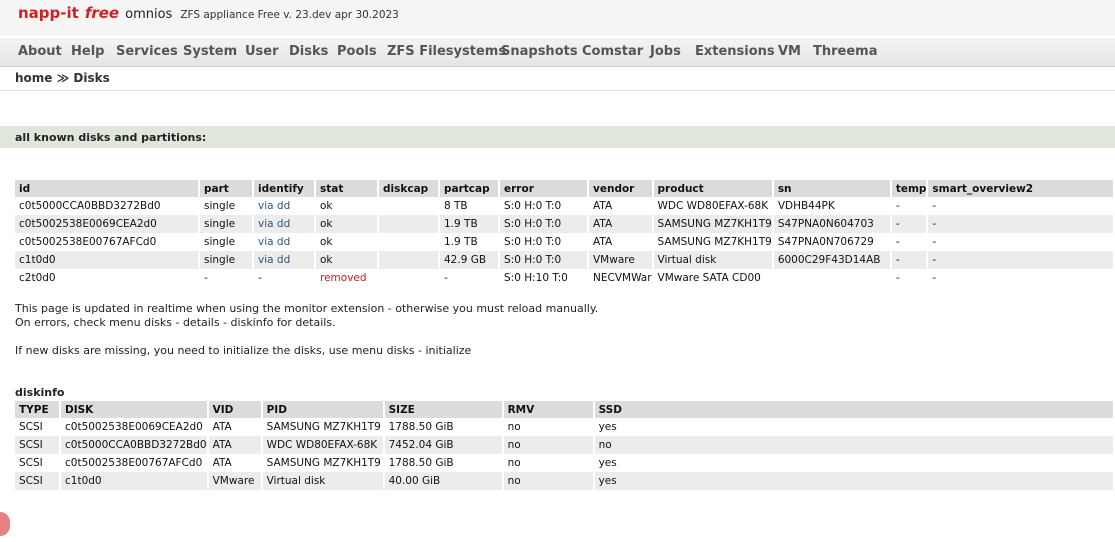  I want to click on col-header: part, so click(226, 188).